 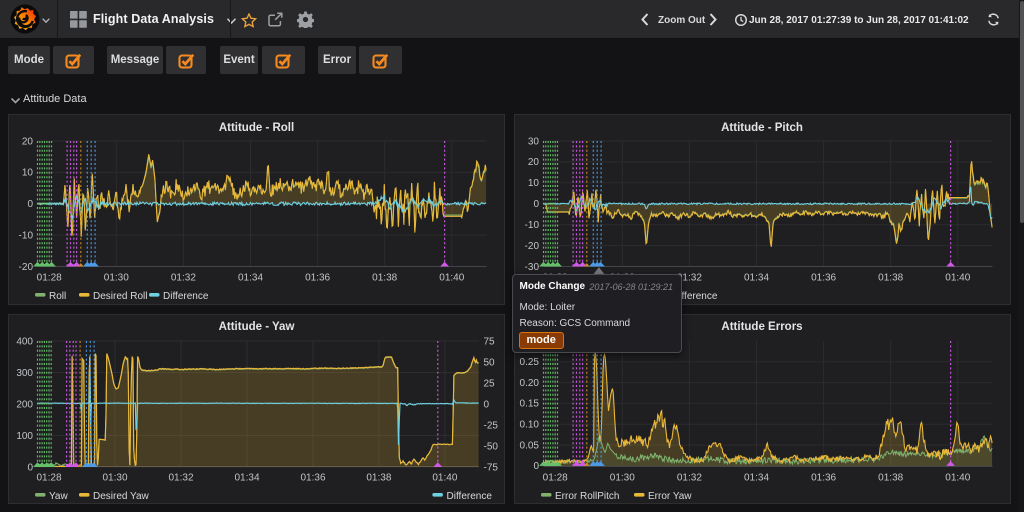 What do you see at coordinates (24, 341) in the screenshot?
I see `svg-text: 400` at bounding box center [24, 341].